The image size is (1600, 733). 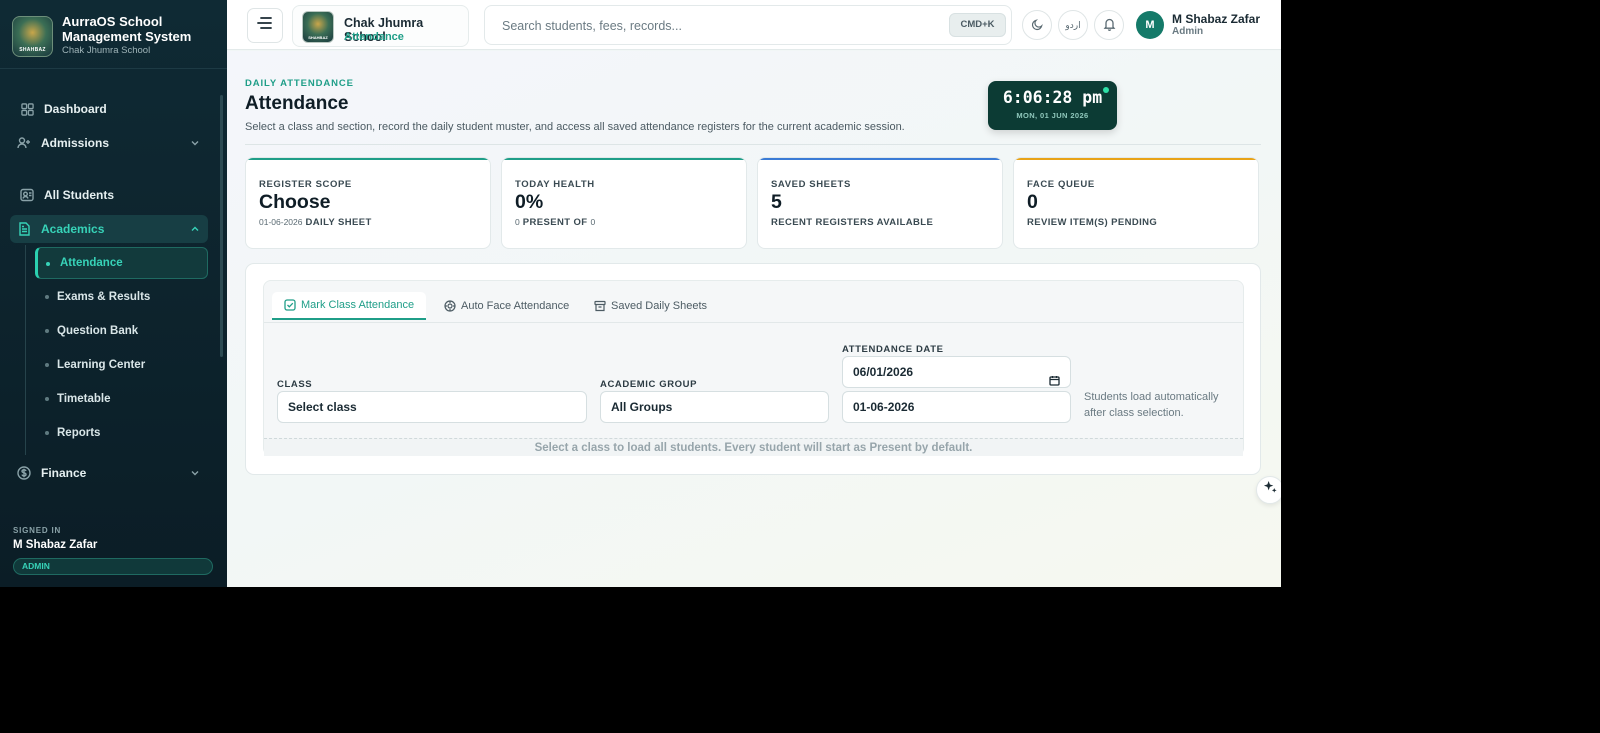 I want to click on stat-value: 0, so click(x=1032, y=202).